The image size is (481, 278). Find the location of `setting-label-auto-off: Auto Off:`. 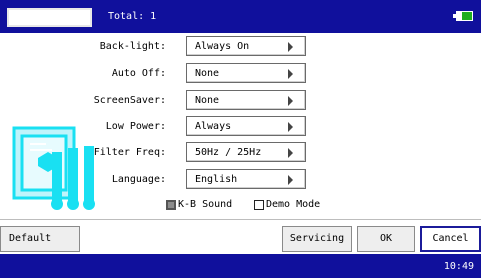

setting-label-auto-off: Auto Off: is located at coordinates (138, 73).